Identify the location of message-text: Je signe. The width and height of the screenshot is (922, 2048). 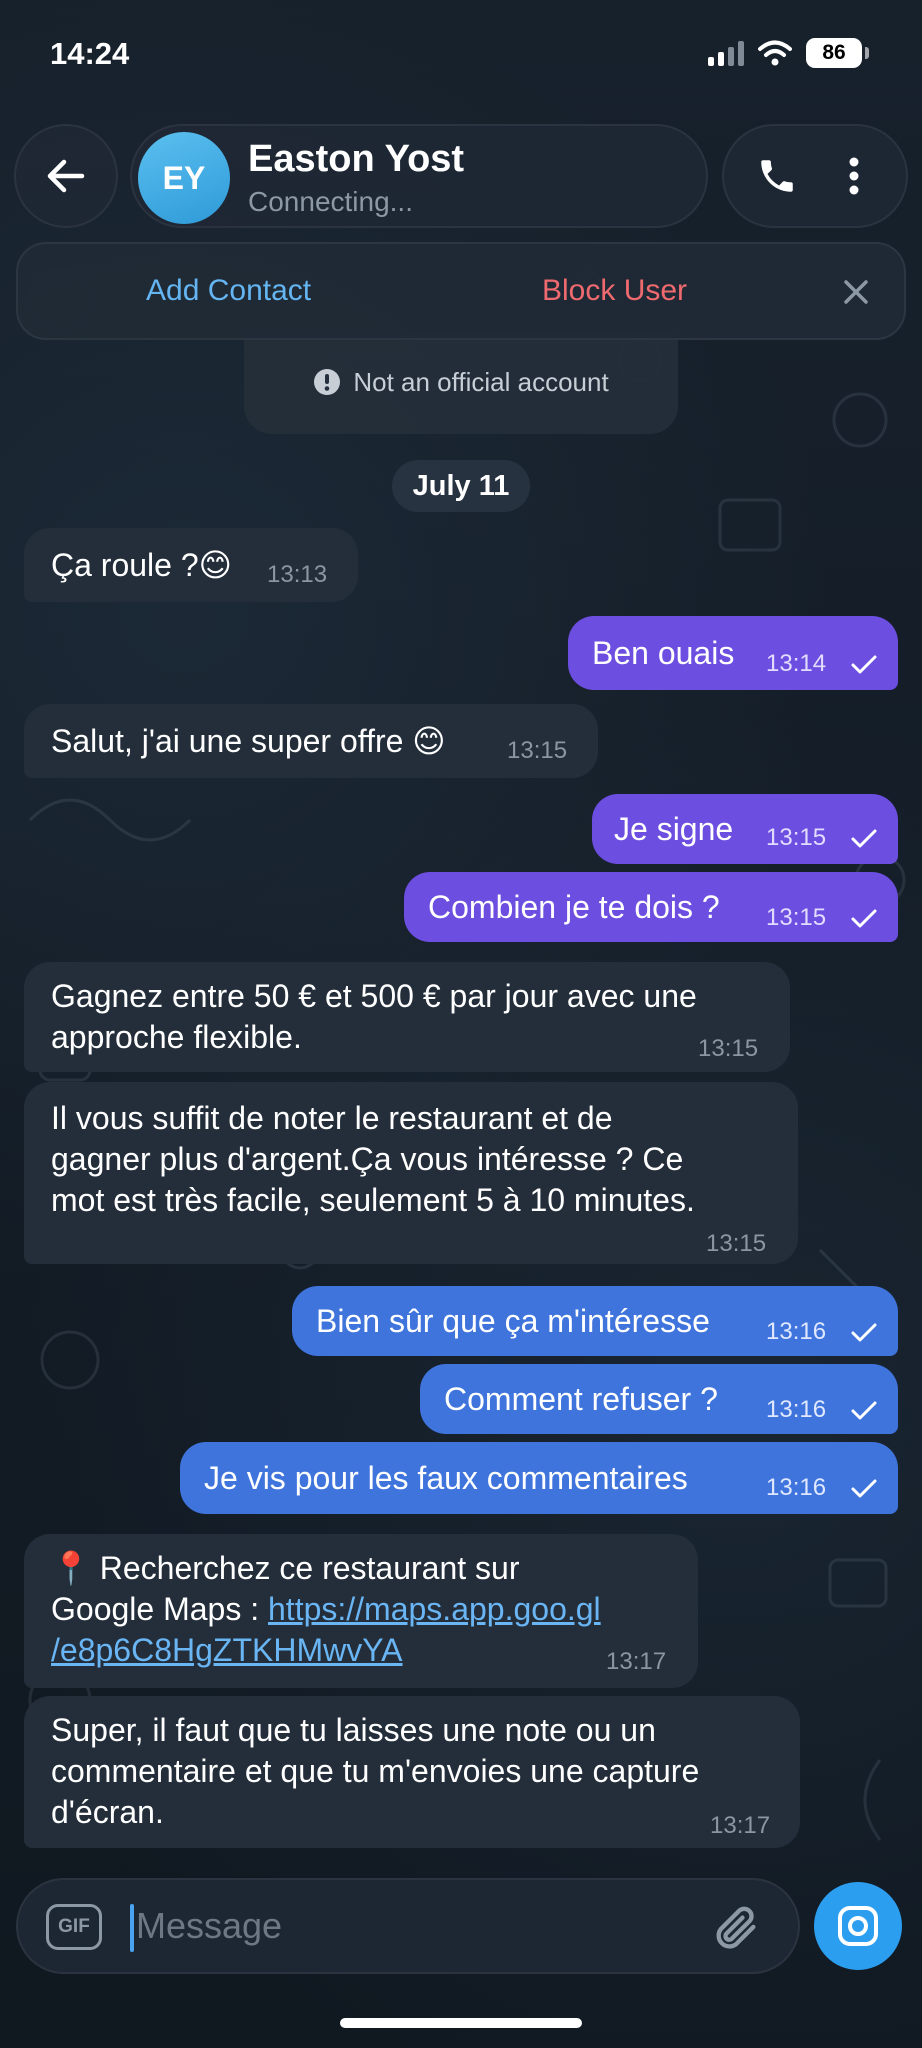
(674, 829).